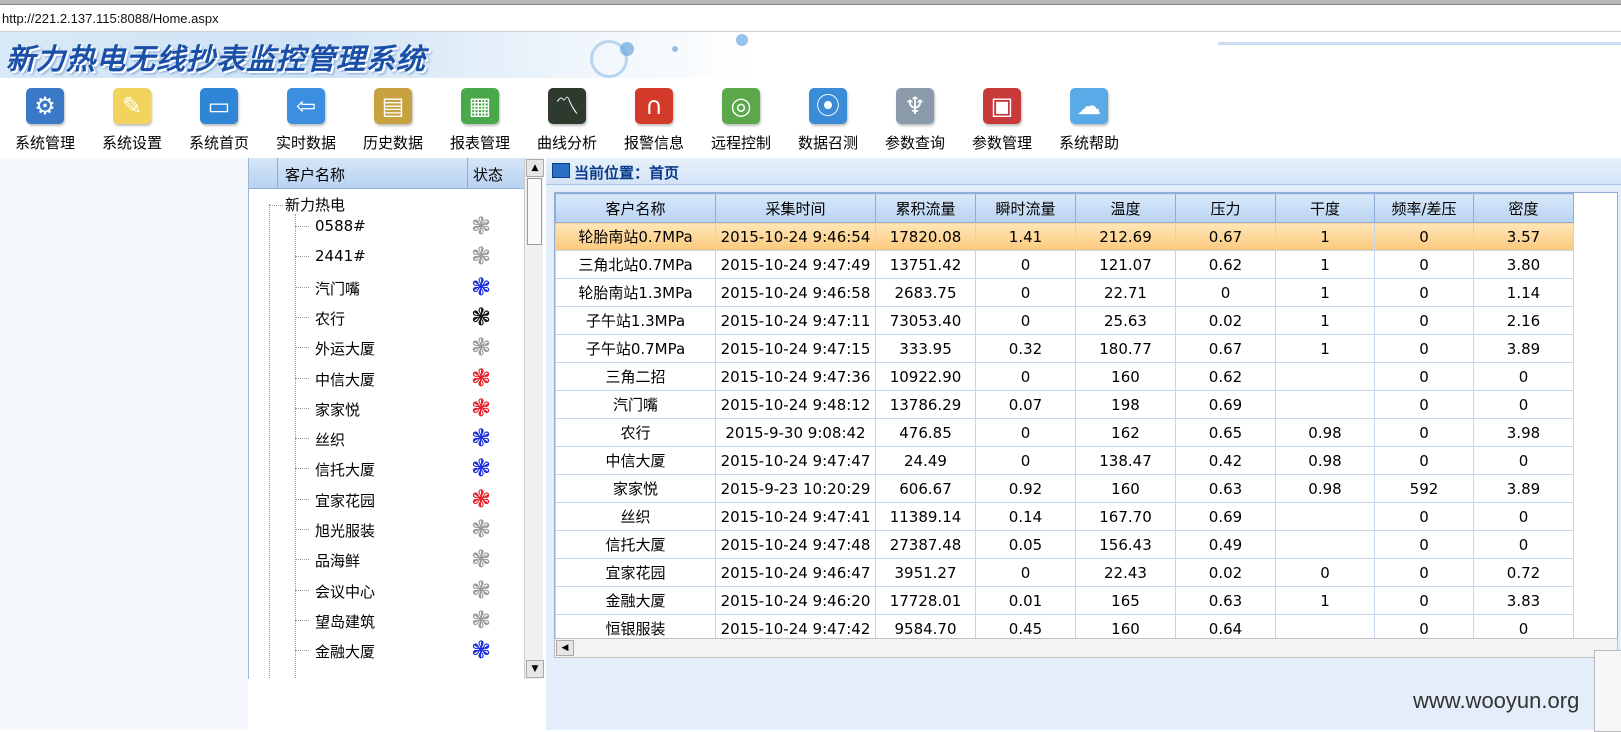 The image size is (1621, 732). I want to click on tree-item-name: 外运大厦, so click(345, 348).